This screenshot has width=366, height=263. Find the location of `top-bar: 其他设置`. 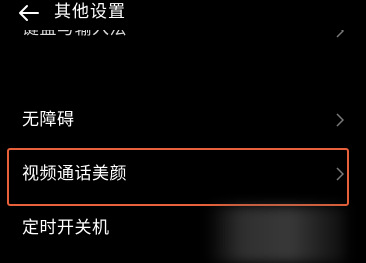

top-bar: 其他设置 is located at coordinates (183, 15).